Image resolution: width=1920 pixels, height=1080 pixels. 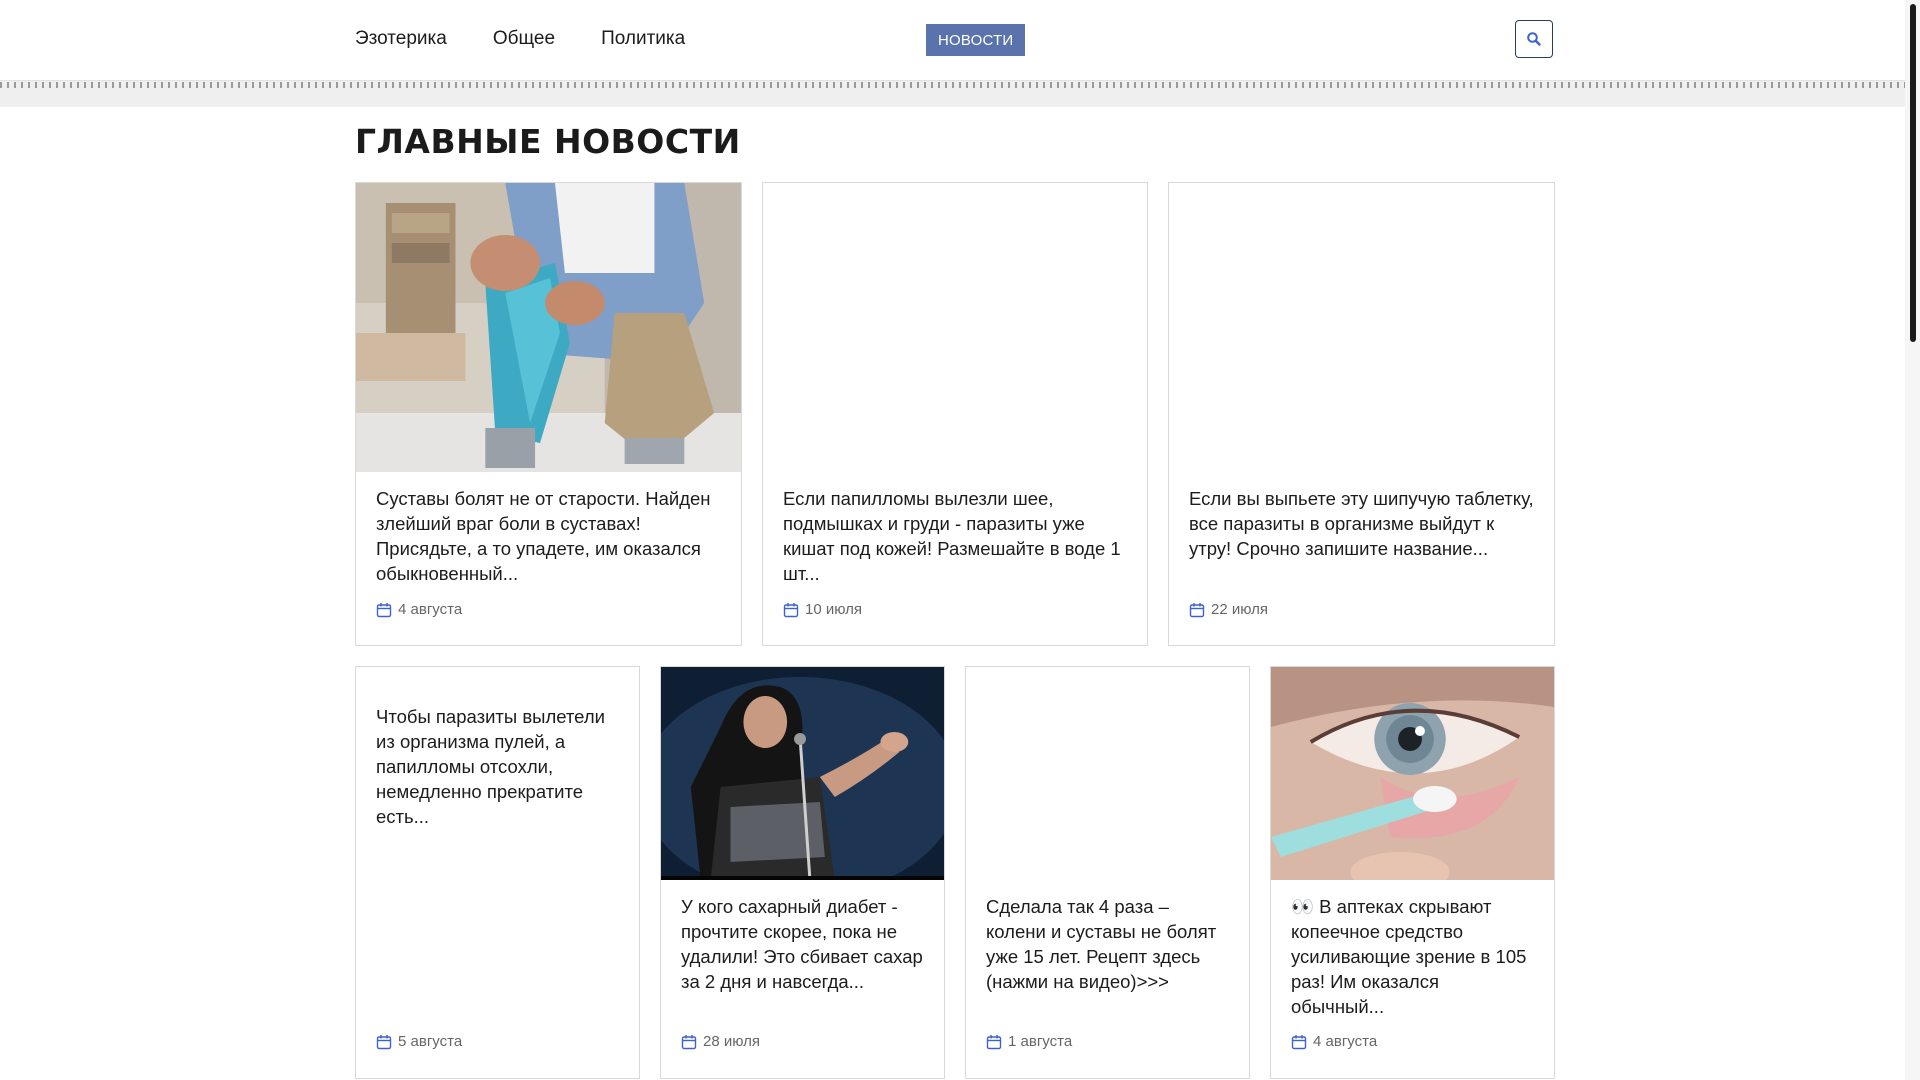 I want to click on news-badge: НОВОСТИ, so click(x=976, y=40).